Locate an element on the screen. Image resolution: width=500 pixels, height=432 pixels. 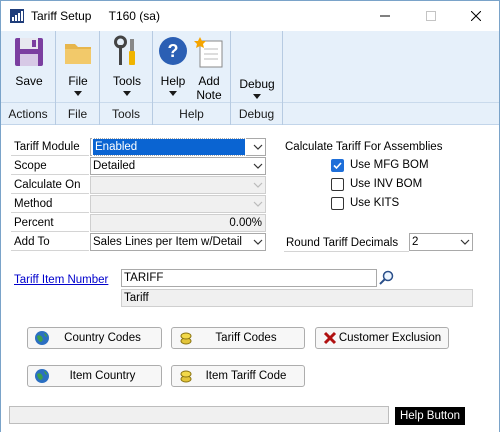
tools-label: Tools is located at coordinates (126, 81).